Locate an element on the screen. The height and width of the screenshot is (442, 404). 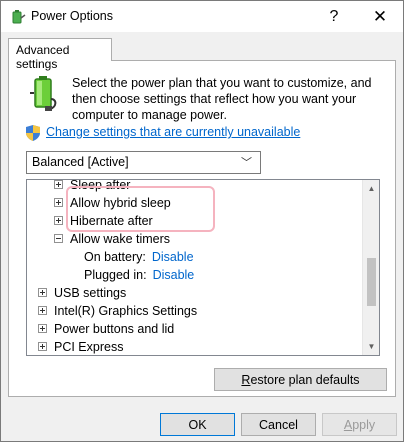
tree-item-hibernate-after: Hibernate after is located at coordinates (103, 223).